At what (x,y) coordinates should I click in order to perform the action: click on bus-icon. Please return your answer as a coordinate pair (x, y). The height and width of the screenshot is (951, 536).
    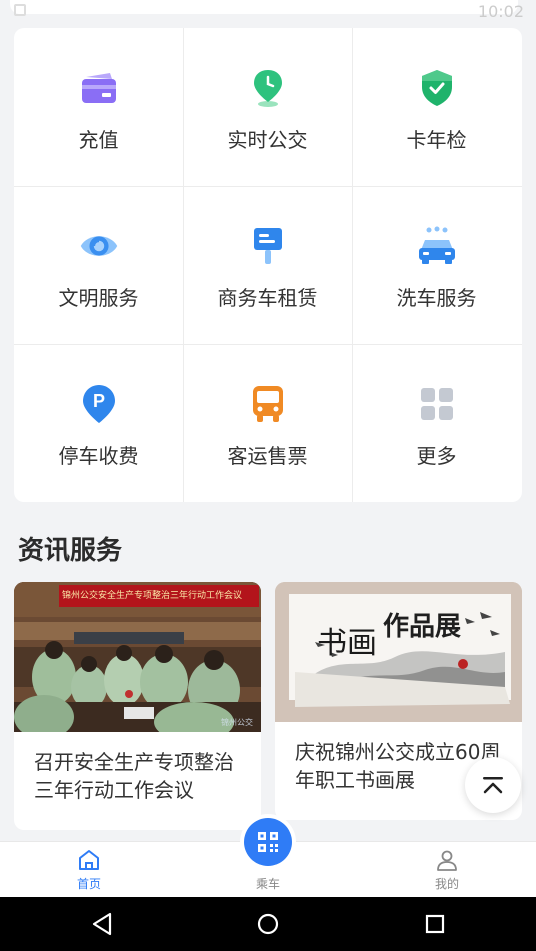
    Looking at the image, I should click on (268, 404).